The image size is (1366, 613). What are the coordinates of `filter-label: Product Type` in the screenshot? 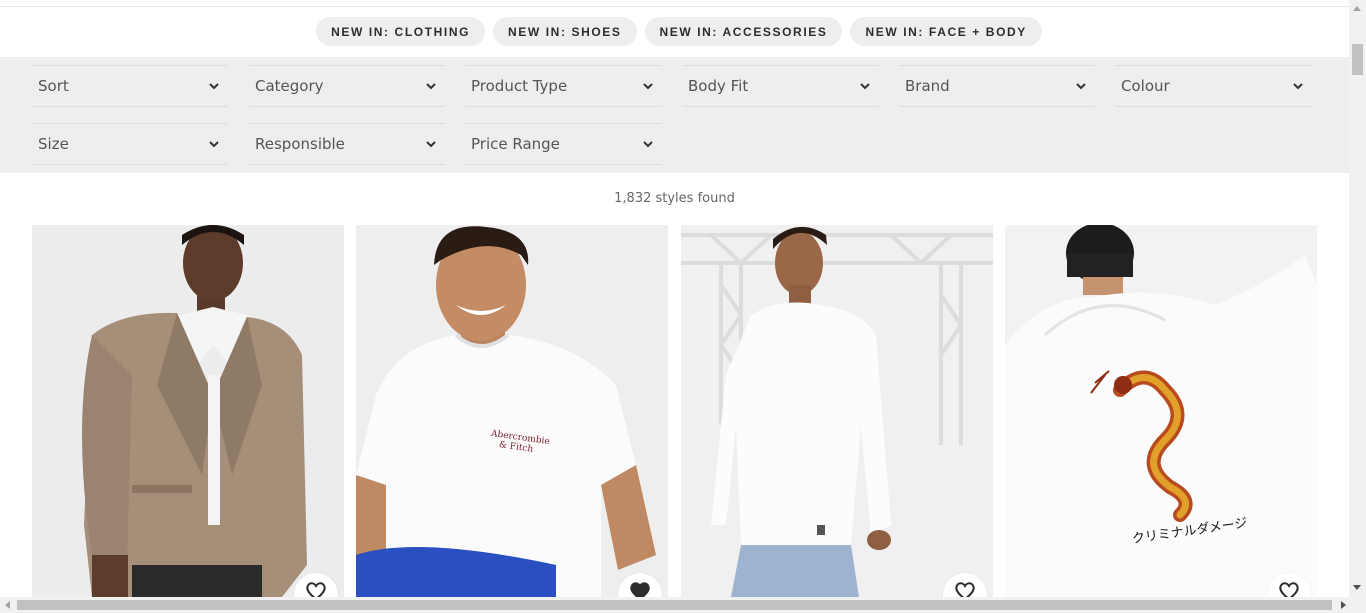 It's located at (519, 86).